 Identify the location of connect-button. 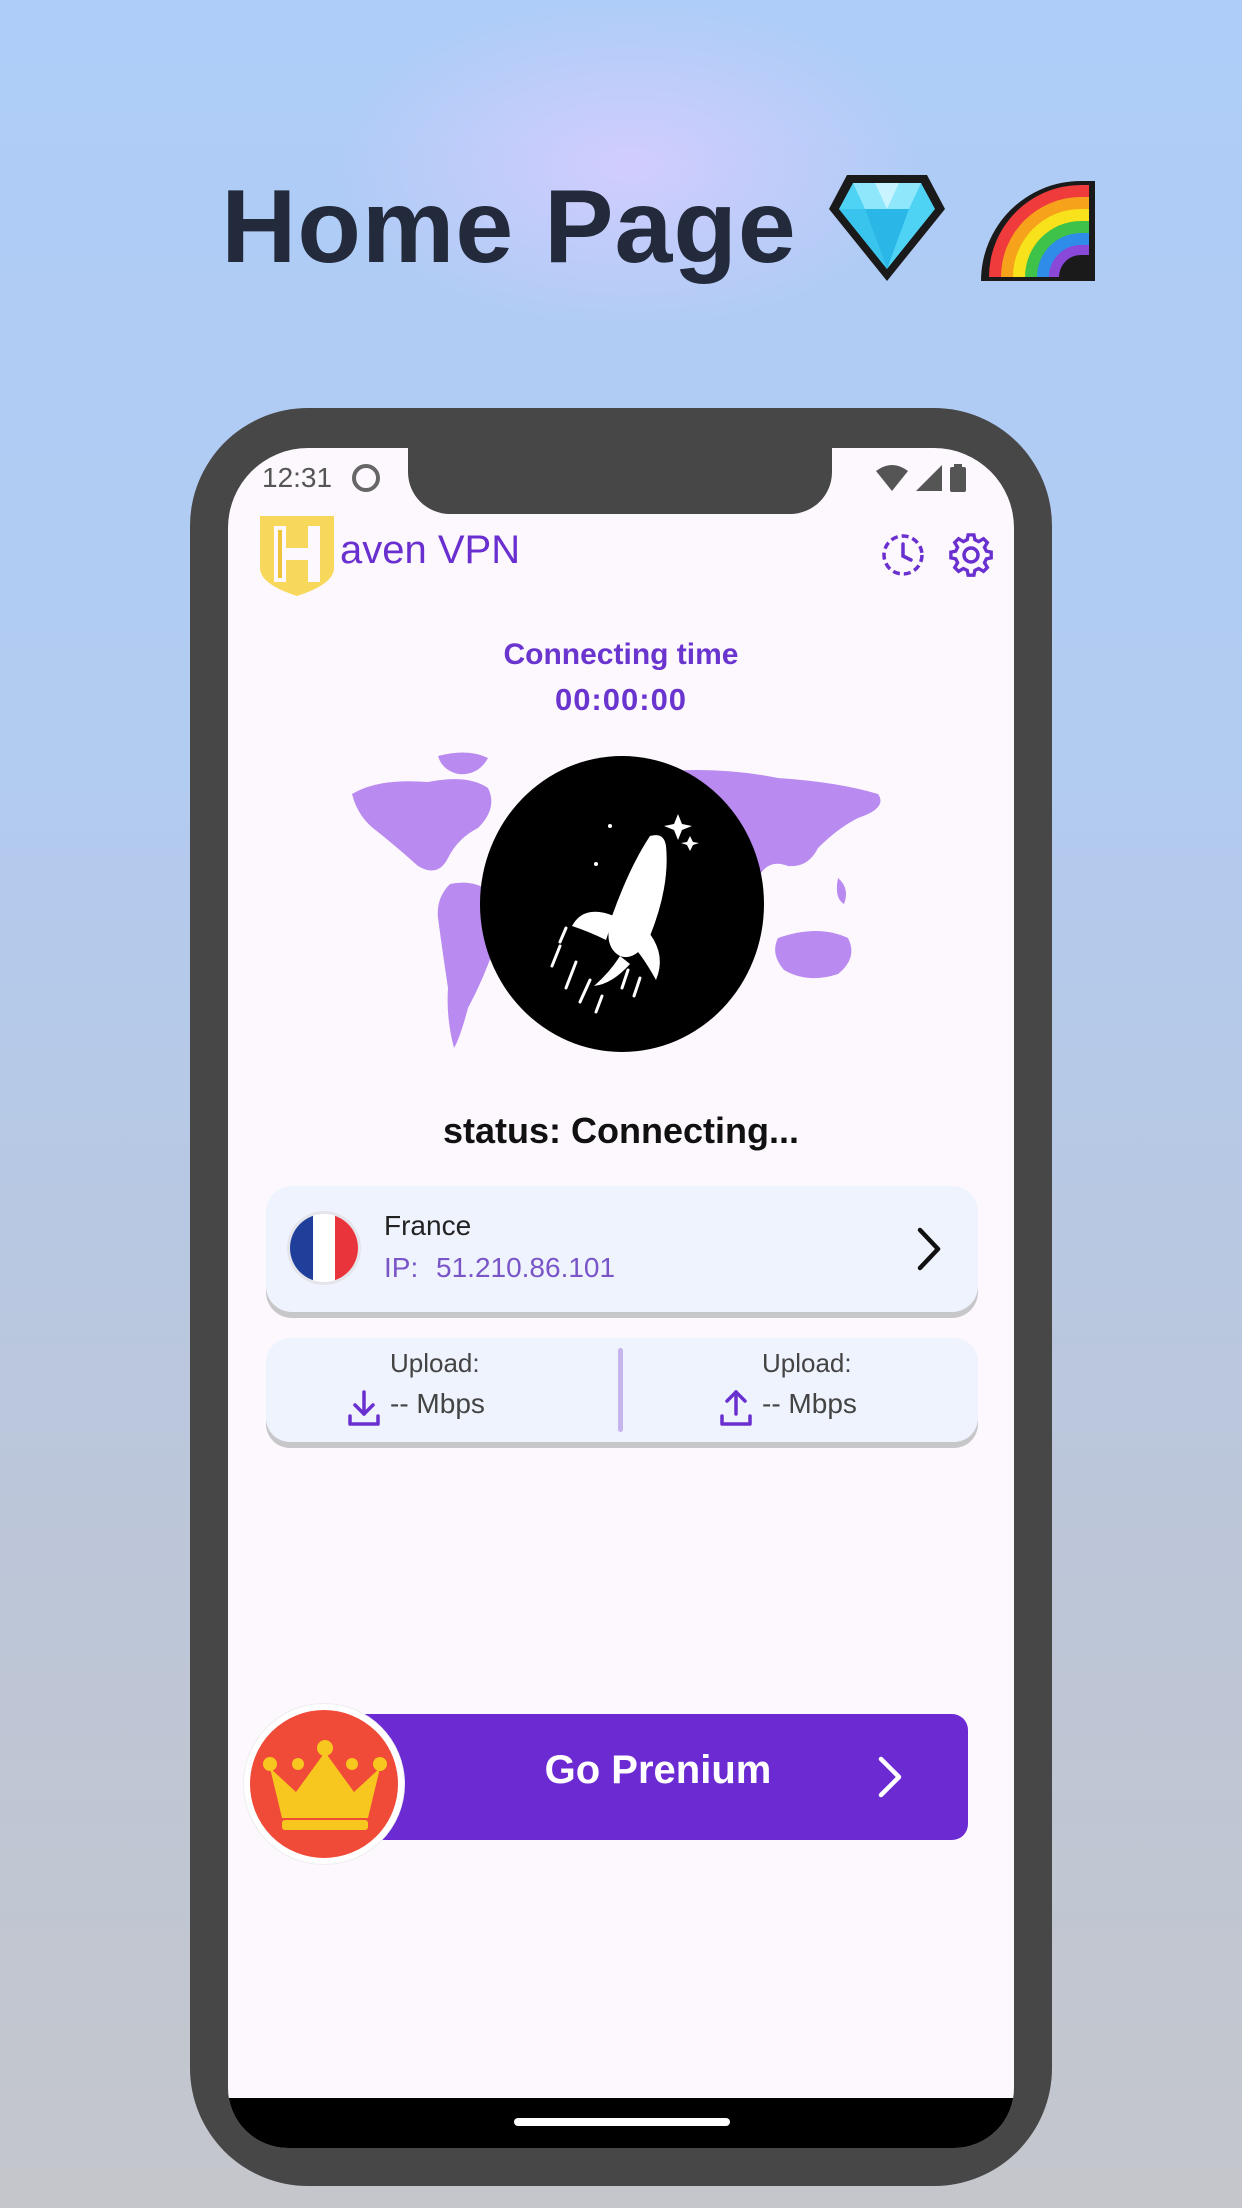
(622, 904).